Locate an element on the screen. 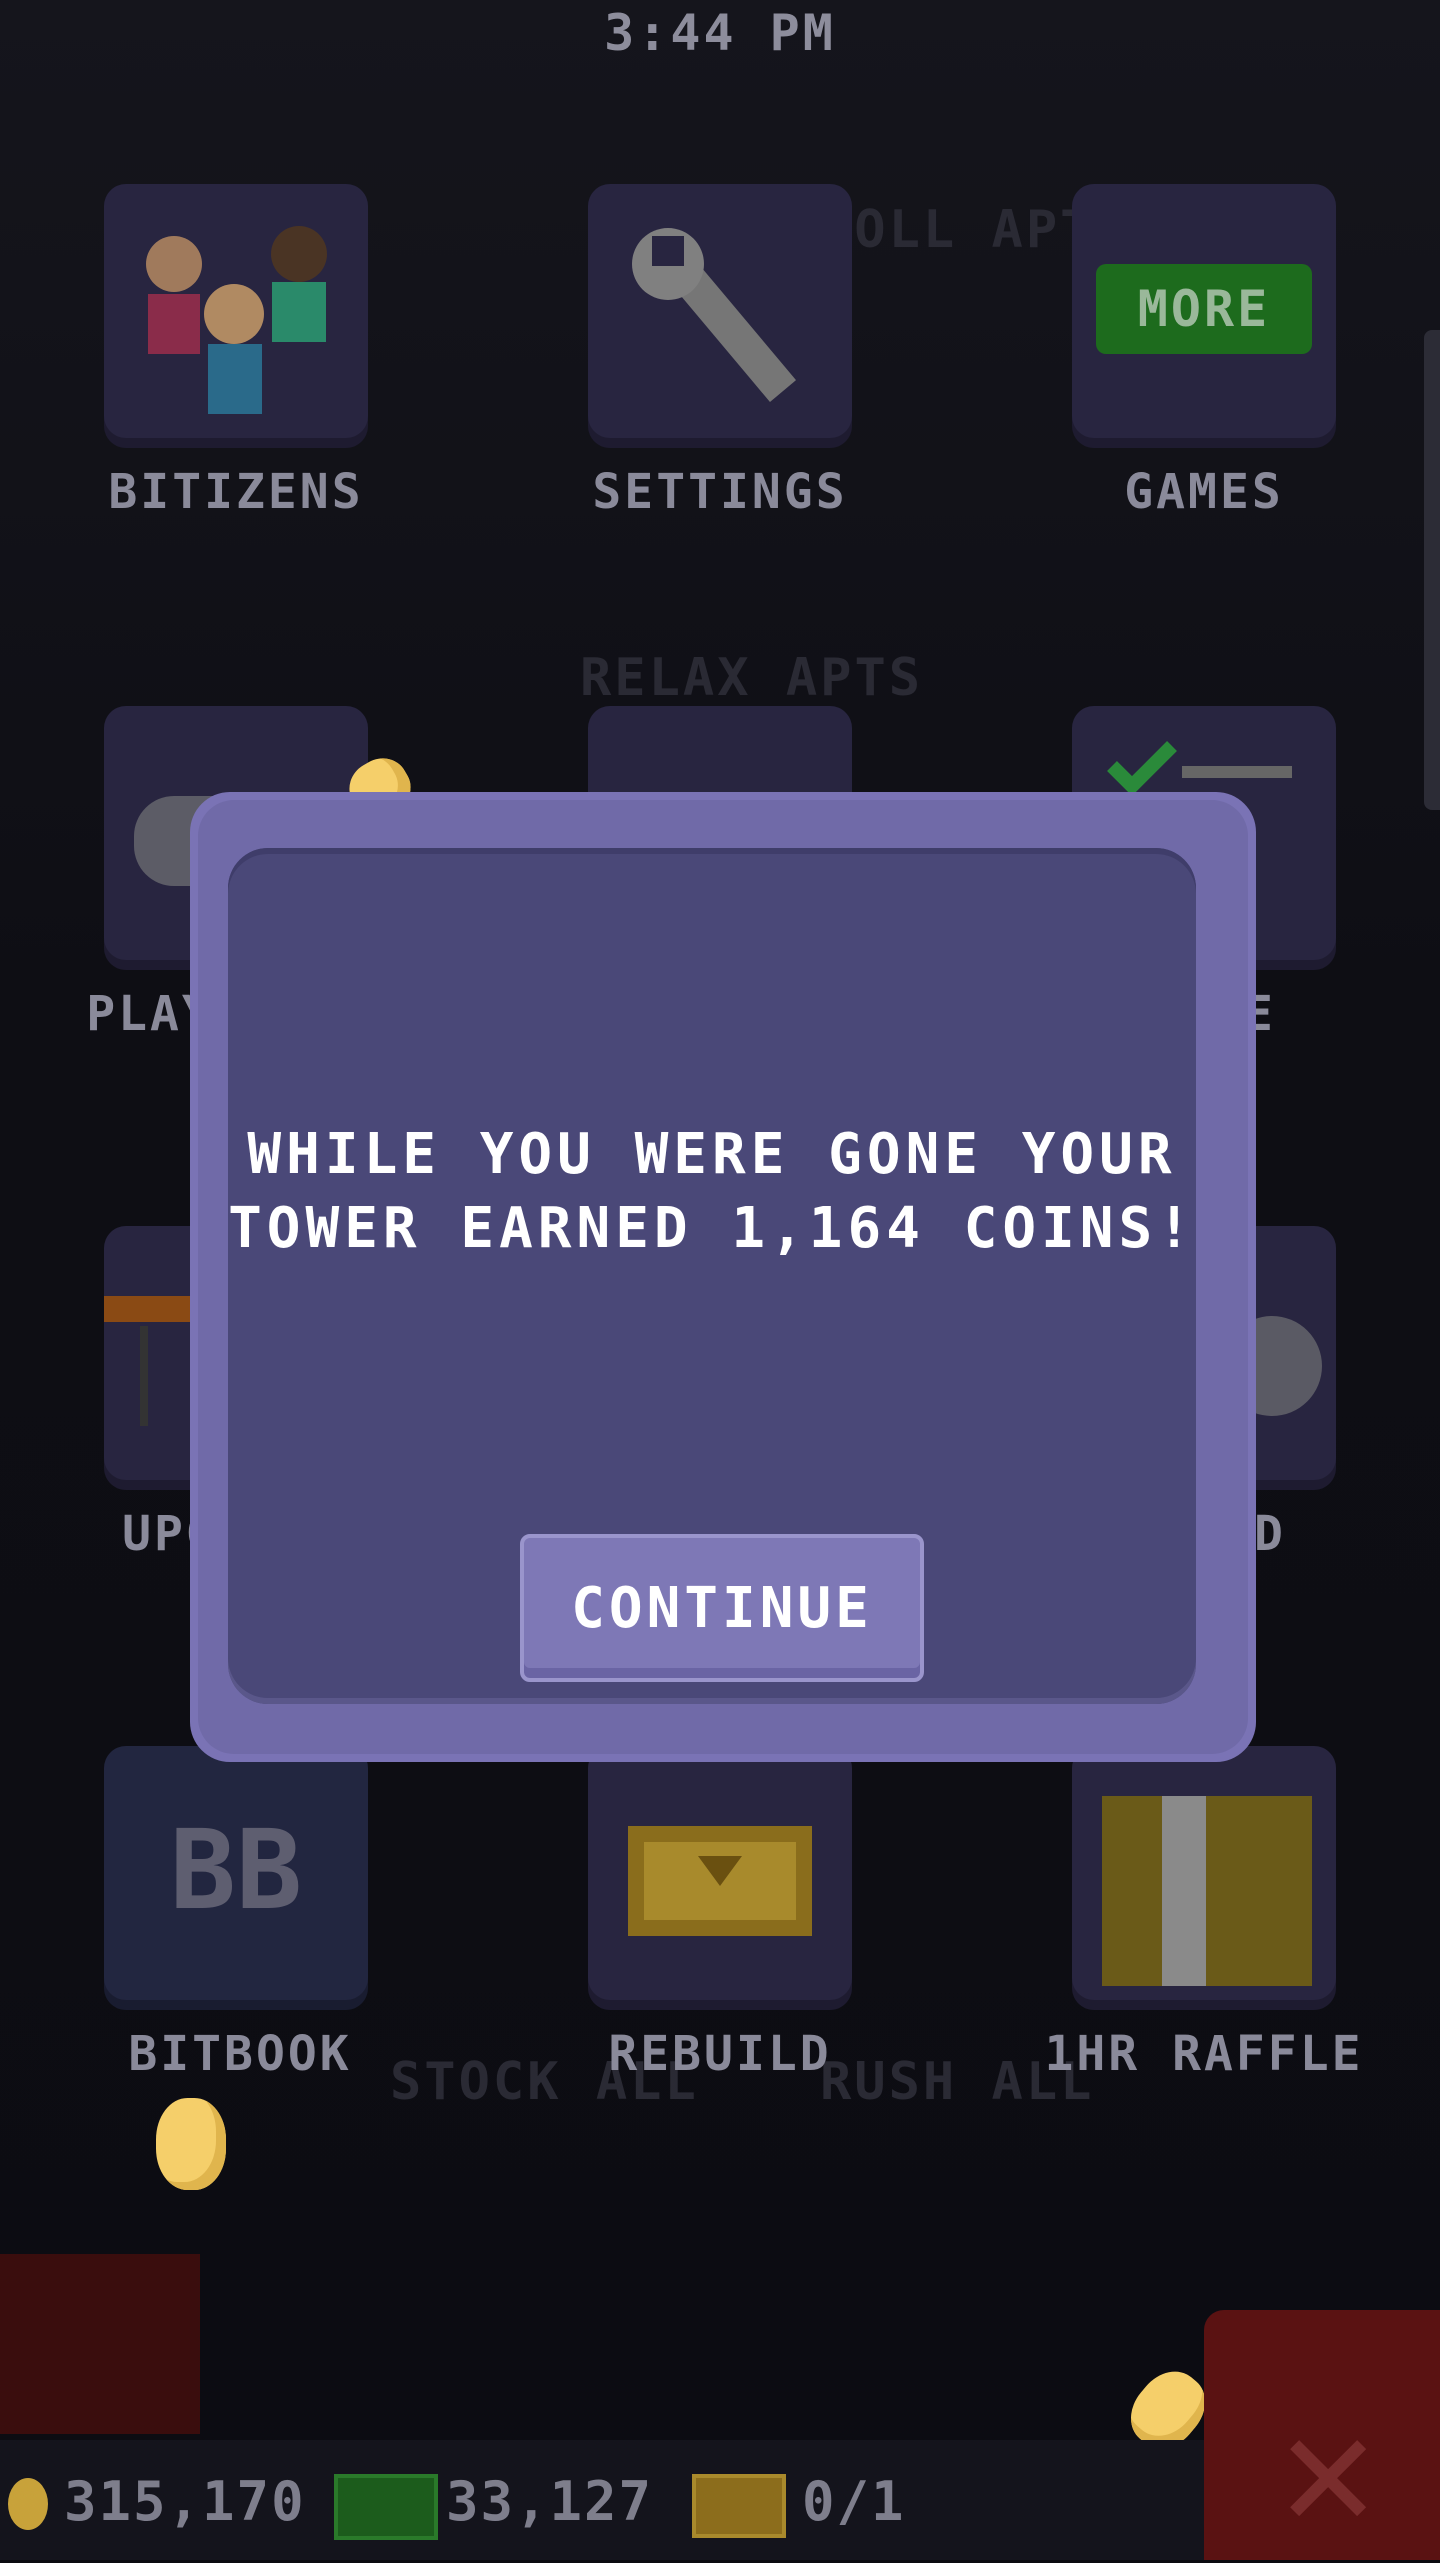 Image resolution: width=1440 pixels, height=2563 pixels. settings-tile is located at coordinates (720, 316).